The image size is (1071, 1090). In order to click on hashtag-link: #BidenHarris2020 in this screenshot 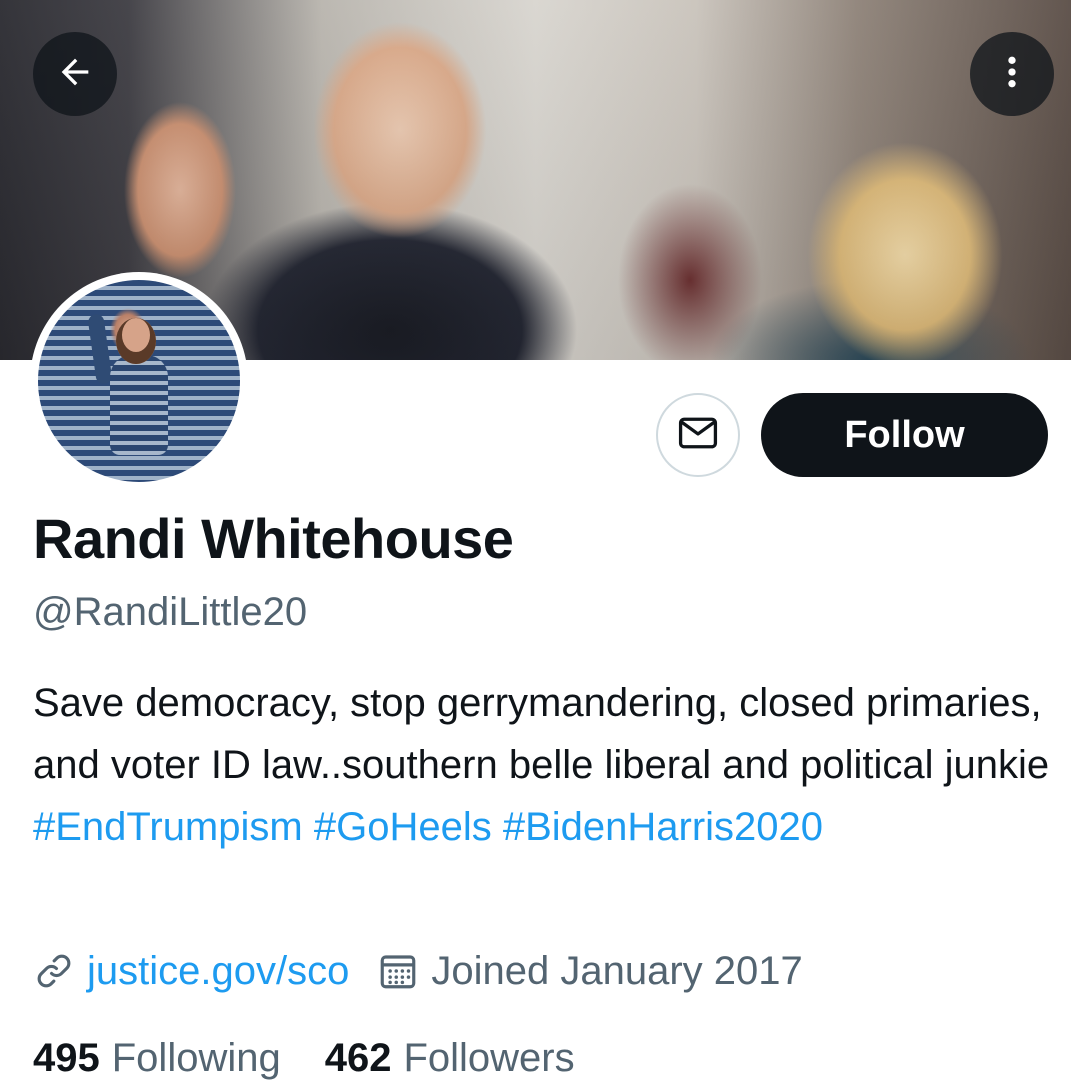, I will do `click(663, 827)`.